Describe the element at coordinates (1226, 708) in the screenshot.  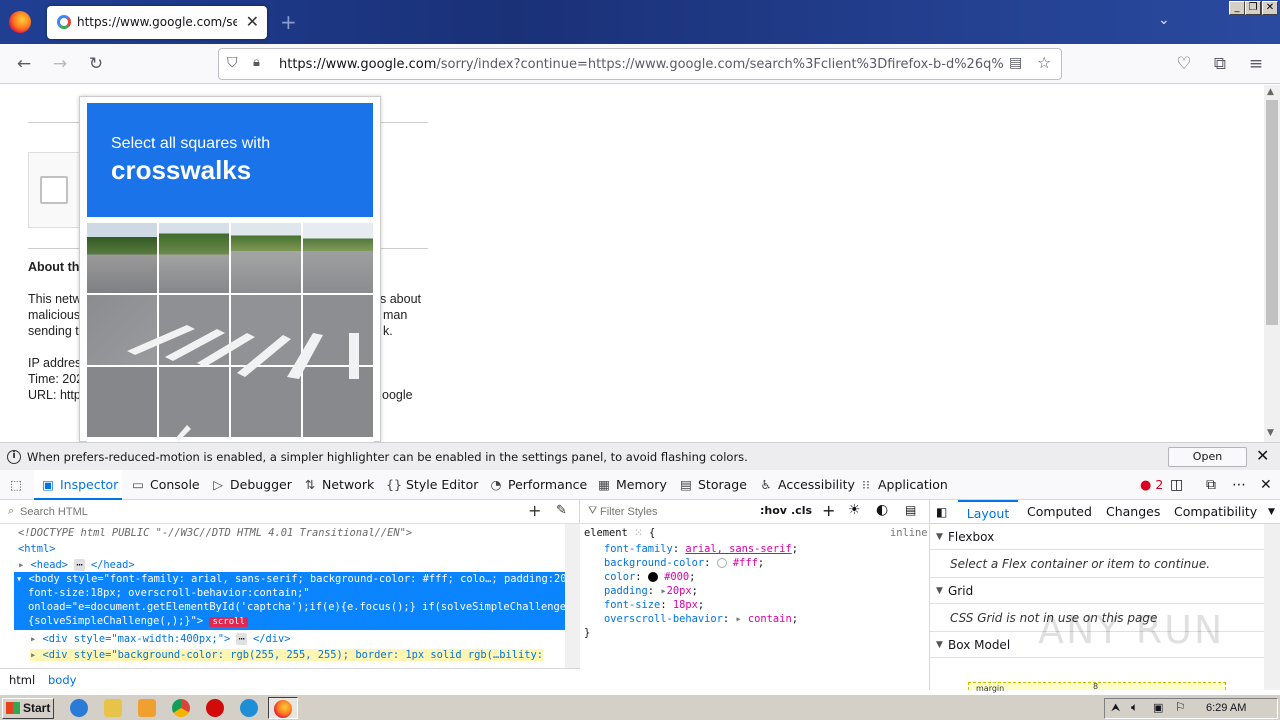
I see `clock: 6:29 AM` at that location.